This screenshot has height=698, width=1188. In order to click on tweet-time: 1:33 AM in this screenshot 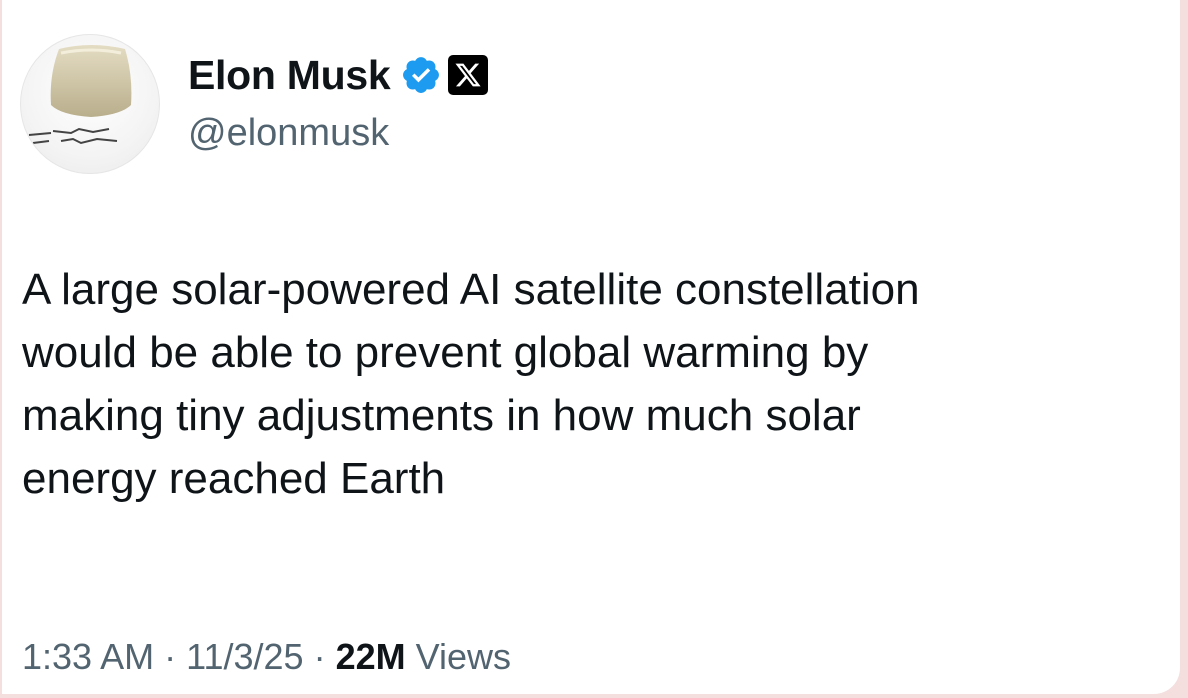, I will do `click(88, 657)`.